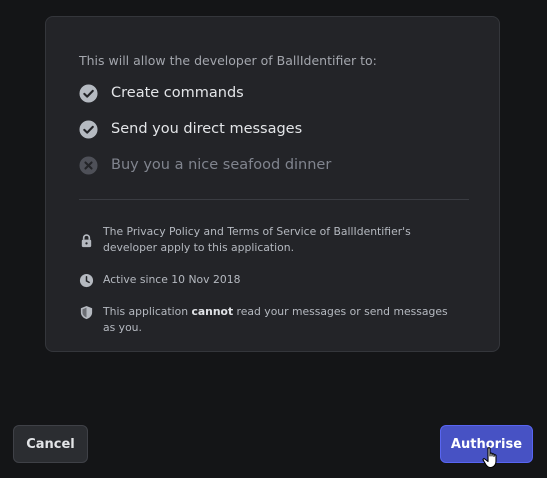 The image size is (547, 478). I want to click on x-circle-icon, so click(88, 165).